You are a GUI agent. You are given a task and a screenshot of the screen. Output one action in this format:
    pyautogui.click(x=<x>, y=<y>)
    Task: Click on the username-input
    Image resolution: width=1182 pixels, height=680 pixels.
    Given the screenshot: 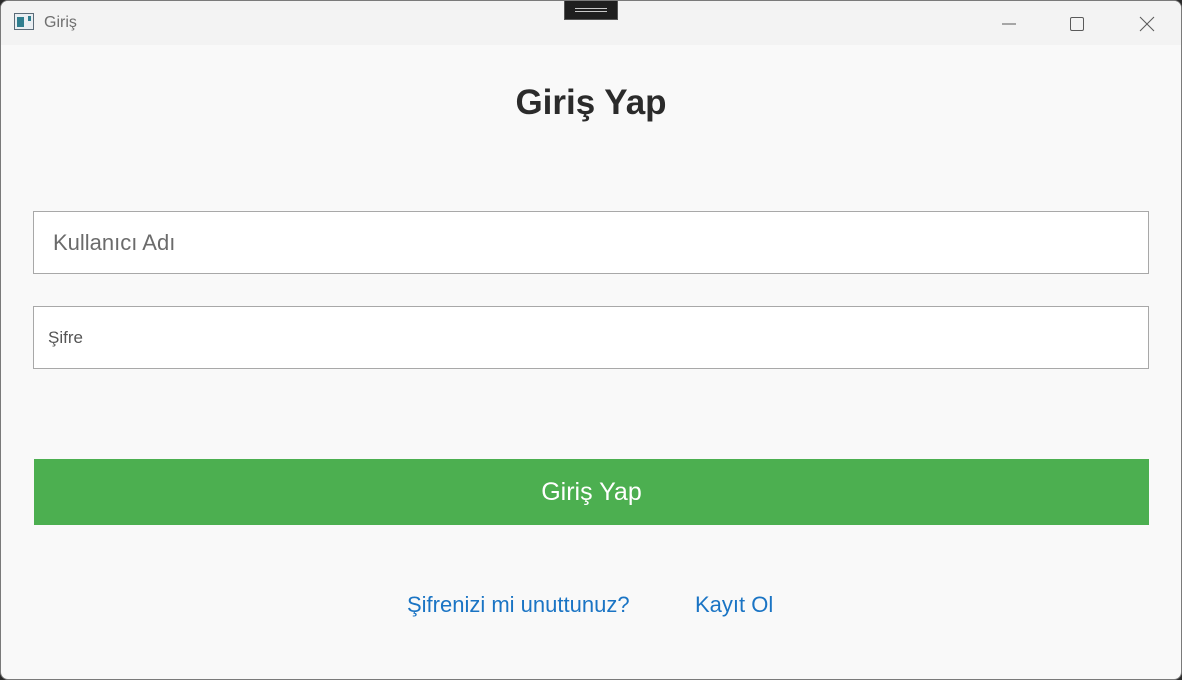 What is the action you would take?
    pyautogui.click(x=591, y=242)
    